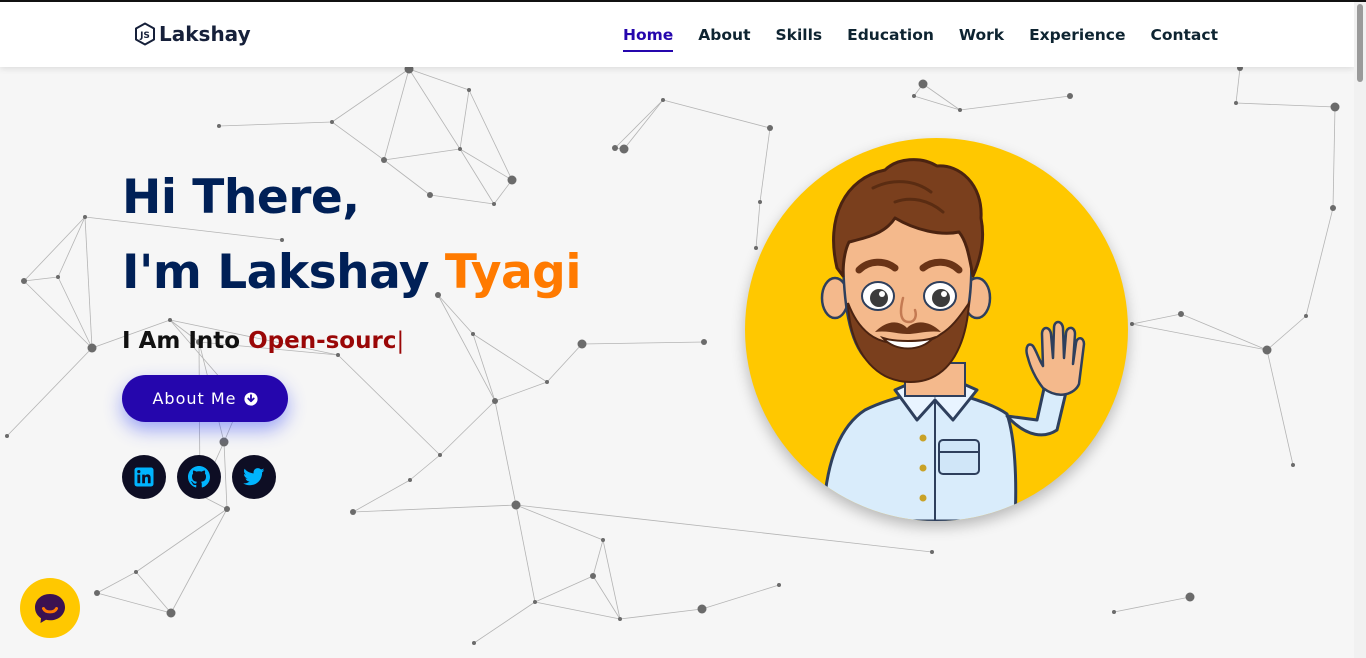 This screenshot has width=1366, height=658. I want to click on scrollbar-thumb, so click(1360, 43).